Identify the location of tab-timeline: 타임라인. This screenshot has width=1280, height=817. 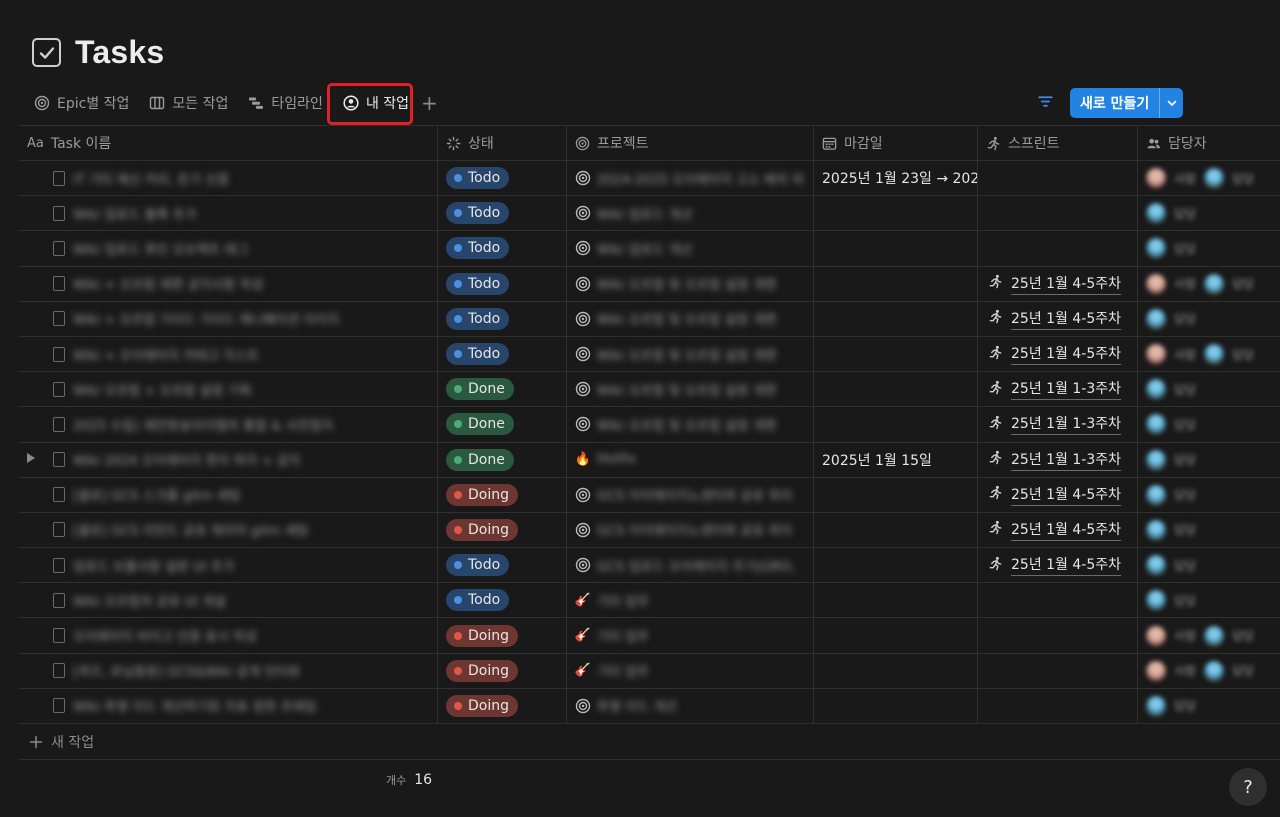
(285, 103).